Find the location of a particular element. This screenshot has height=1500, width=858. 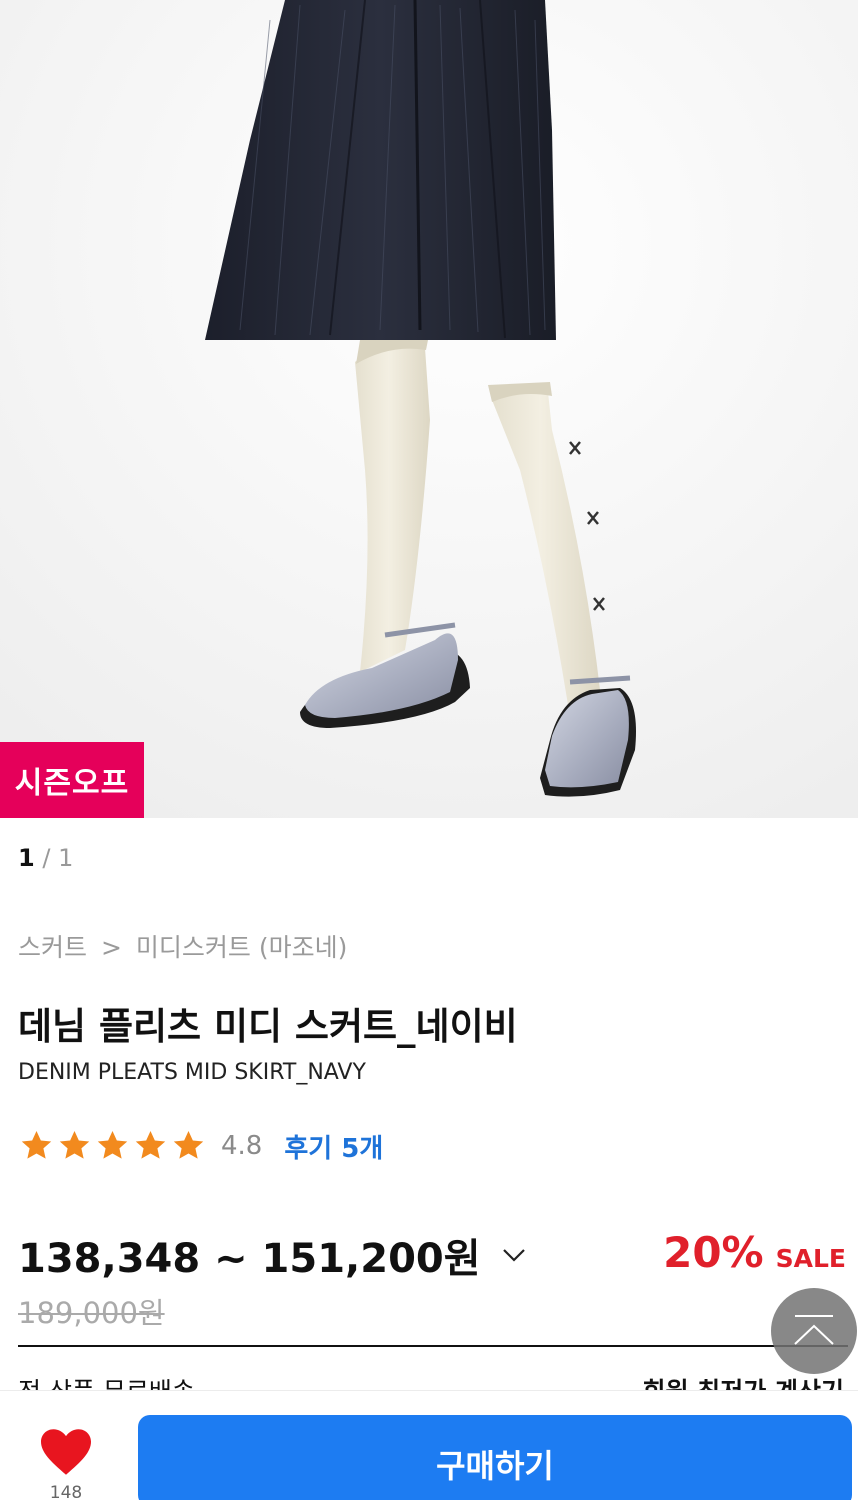

heart-icon is located at coordinates (66, 1452).